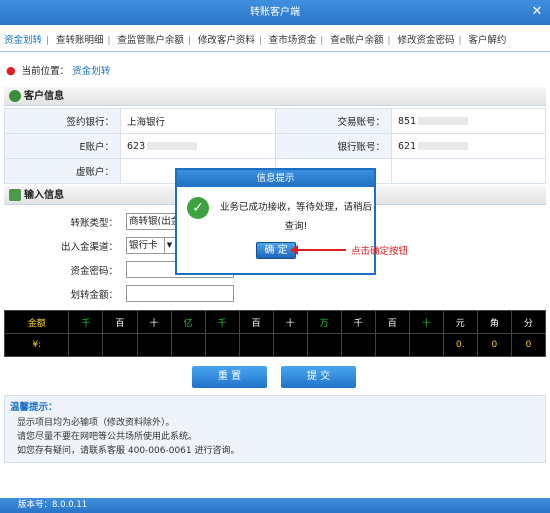  I want to click on bank-account-cell: 621, so click(468, 146).